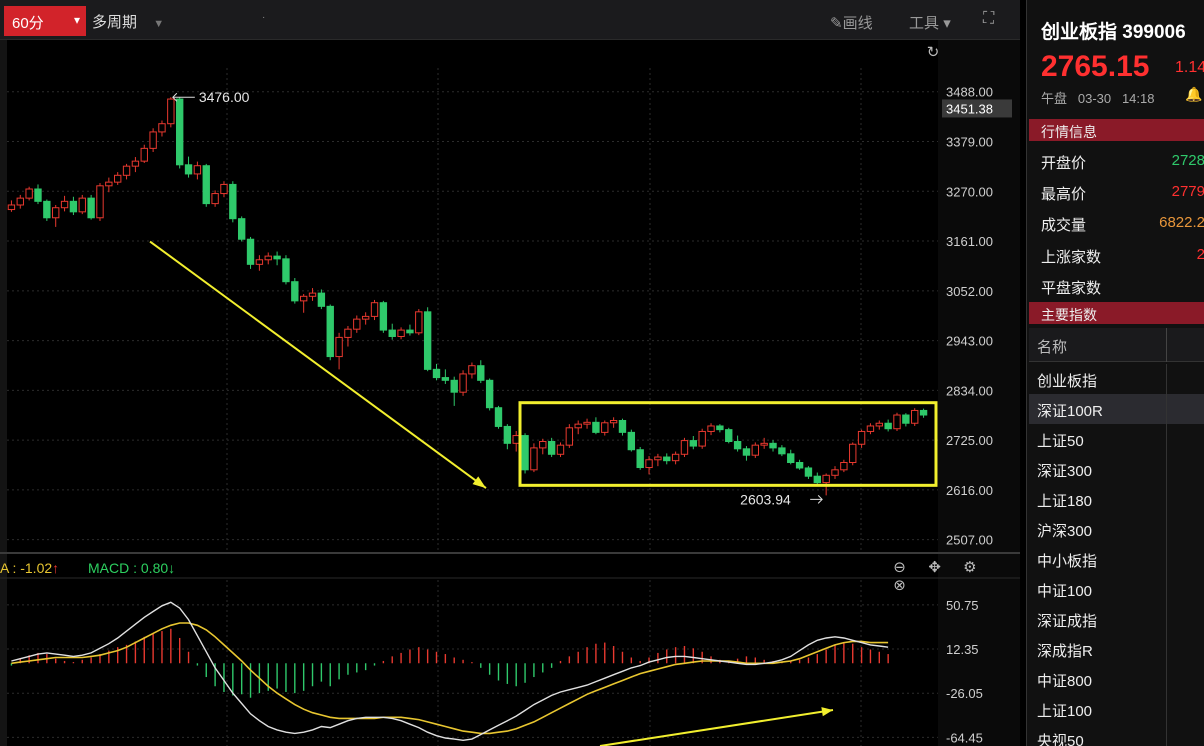 The height and width of the screenshot is (746, 1204). I want to click on index-list-item: 央视50, so click(1116, 735).